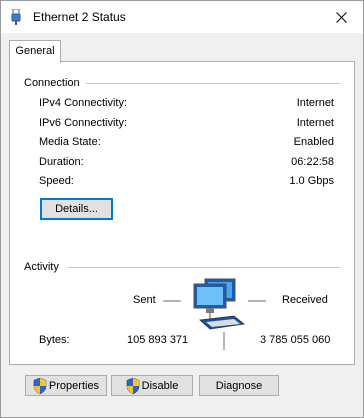 This screenshot has width=364, height=418. I want to click on disable-button: Disable, so click(152, 385).